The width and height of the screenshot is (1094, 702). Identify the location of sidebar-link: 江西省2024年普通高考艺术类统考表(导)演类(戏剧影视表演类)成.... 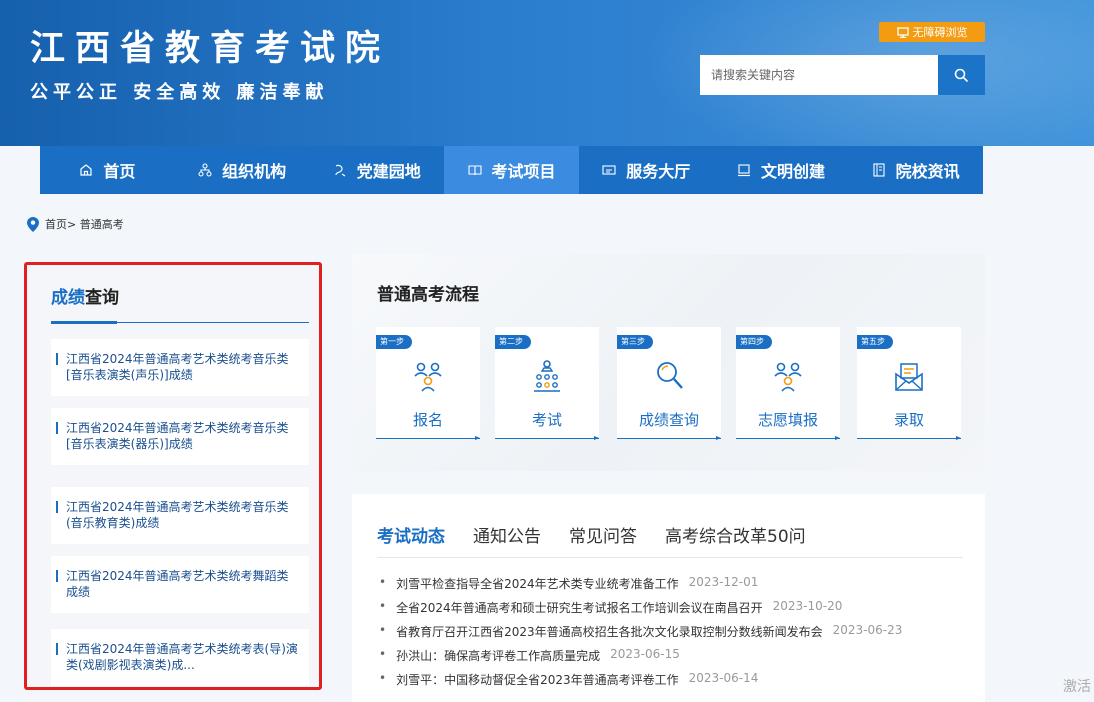
(180, 657).